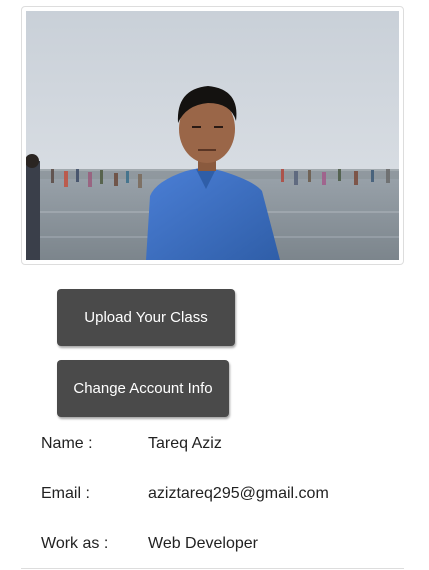  I want to click on name-row: Name : Tareq Aziz, so click(131, 444).